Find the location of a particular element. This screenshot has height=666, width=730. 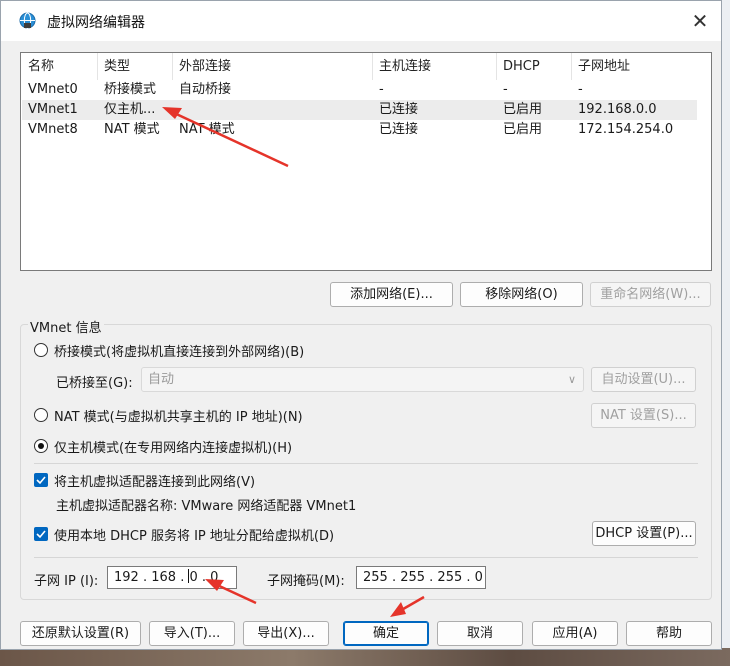

connect-adapter-checkbox is located at coordinates (41, 480).